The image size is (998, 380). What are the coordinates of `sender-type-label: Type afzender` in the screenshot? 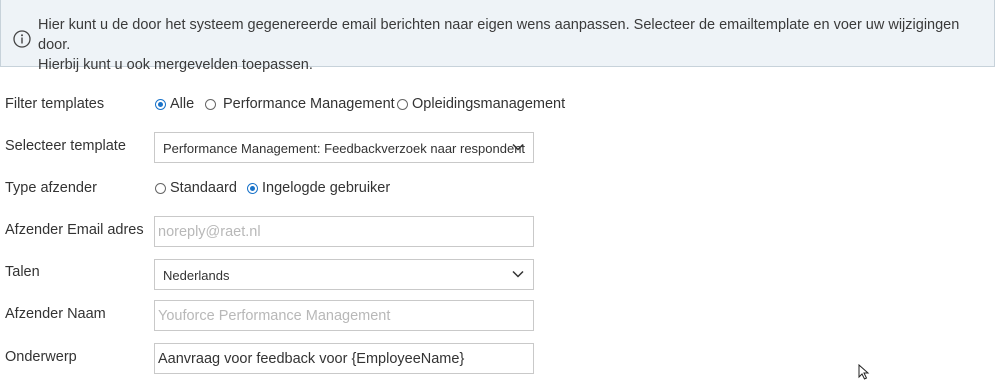 It's located at (51, 188).